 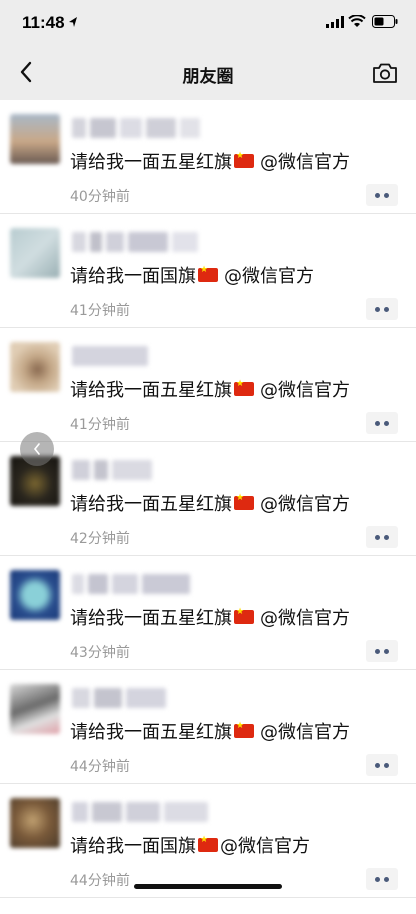 I want to click on home-indicator, so click(x=208, y=886).